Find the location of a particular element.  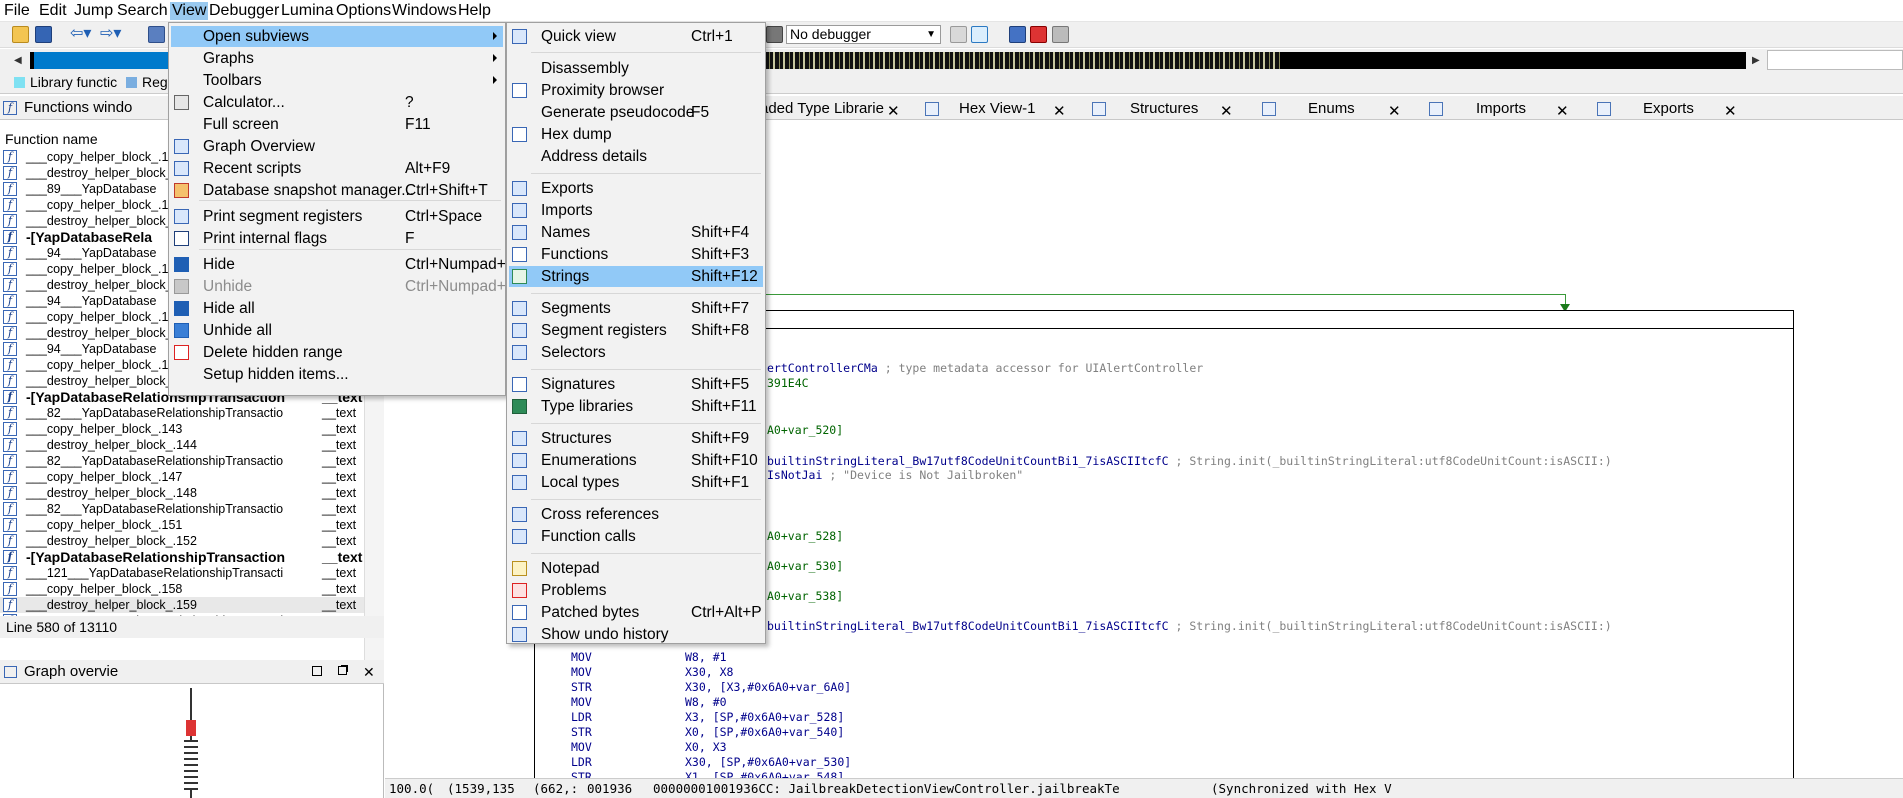

subview-type-libraries: Type libraries Shift+F11 is located at coordinates (636, 406).